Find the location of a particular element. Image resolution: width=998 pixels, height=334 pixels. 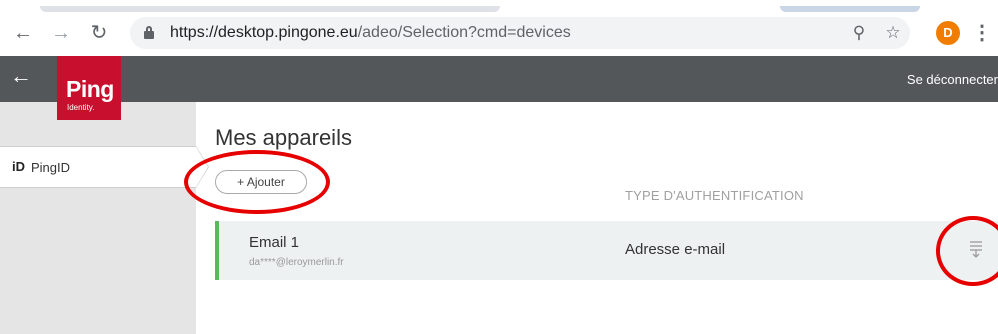

logo-text: Ping is located at coordinates (90, 89).